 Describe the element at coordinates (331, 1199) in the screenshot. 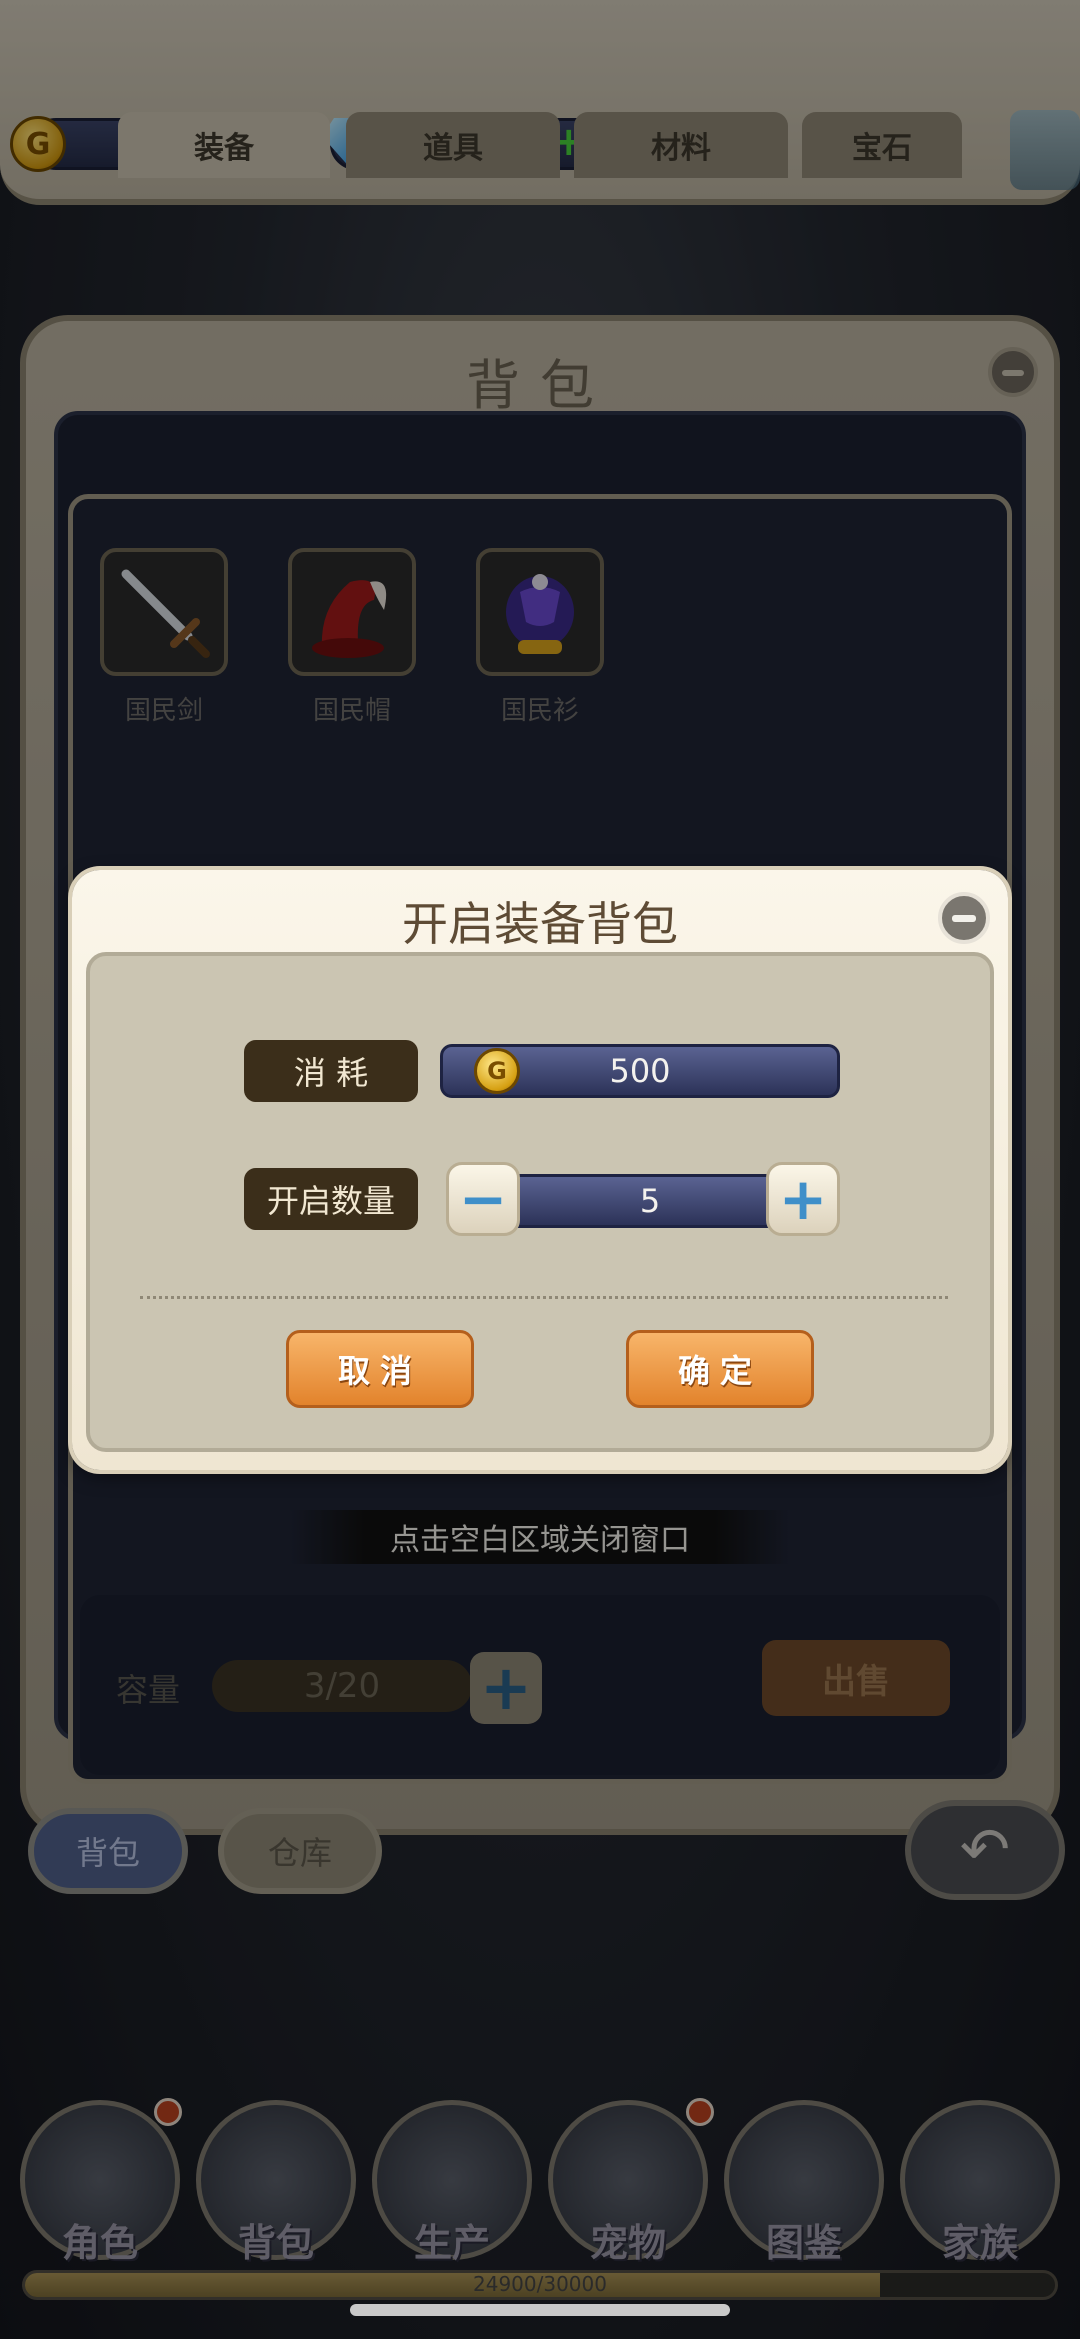

I see `open-count-label: 开启数量` at that location.